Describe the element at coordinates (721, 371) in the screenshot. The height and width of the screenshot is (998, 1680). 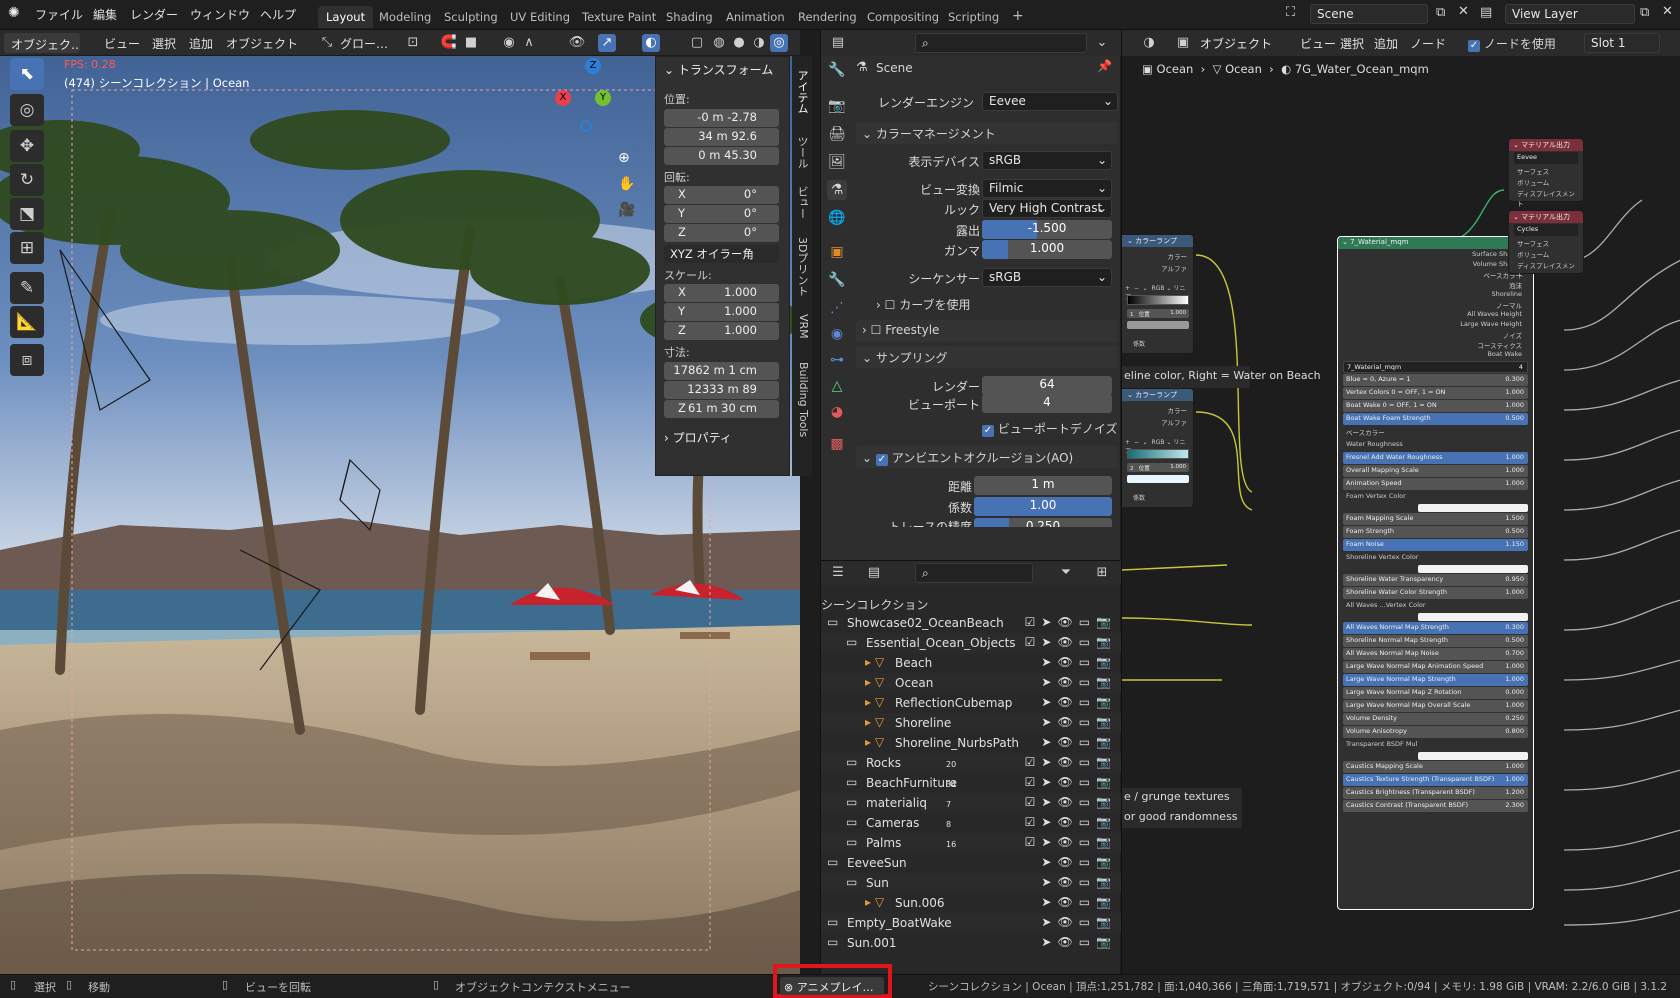
I see `dimension-x-field: 17862 m 1 cm` at that location.